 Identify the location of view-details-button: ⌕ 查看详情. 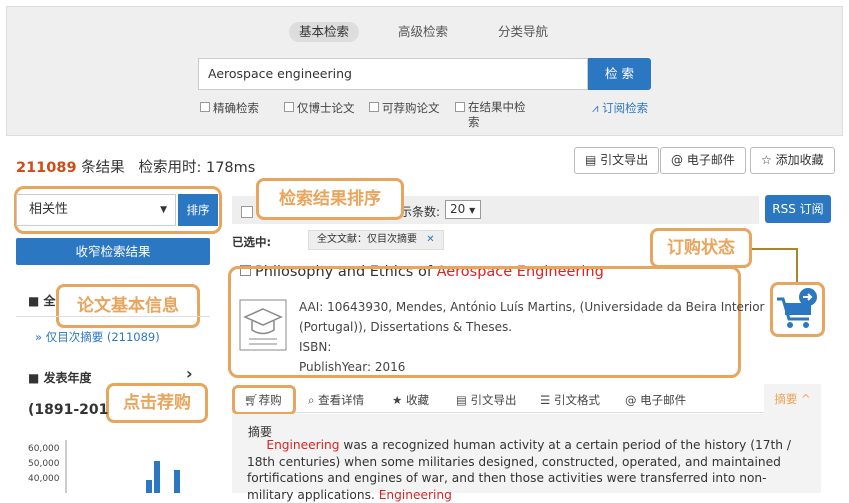
(336, 400).